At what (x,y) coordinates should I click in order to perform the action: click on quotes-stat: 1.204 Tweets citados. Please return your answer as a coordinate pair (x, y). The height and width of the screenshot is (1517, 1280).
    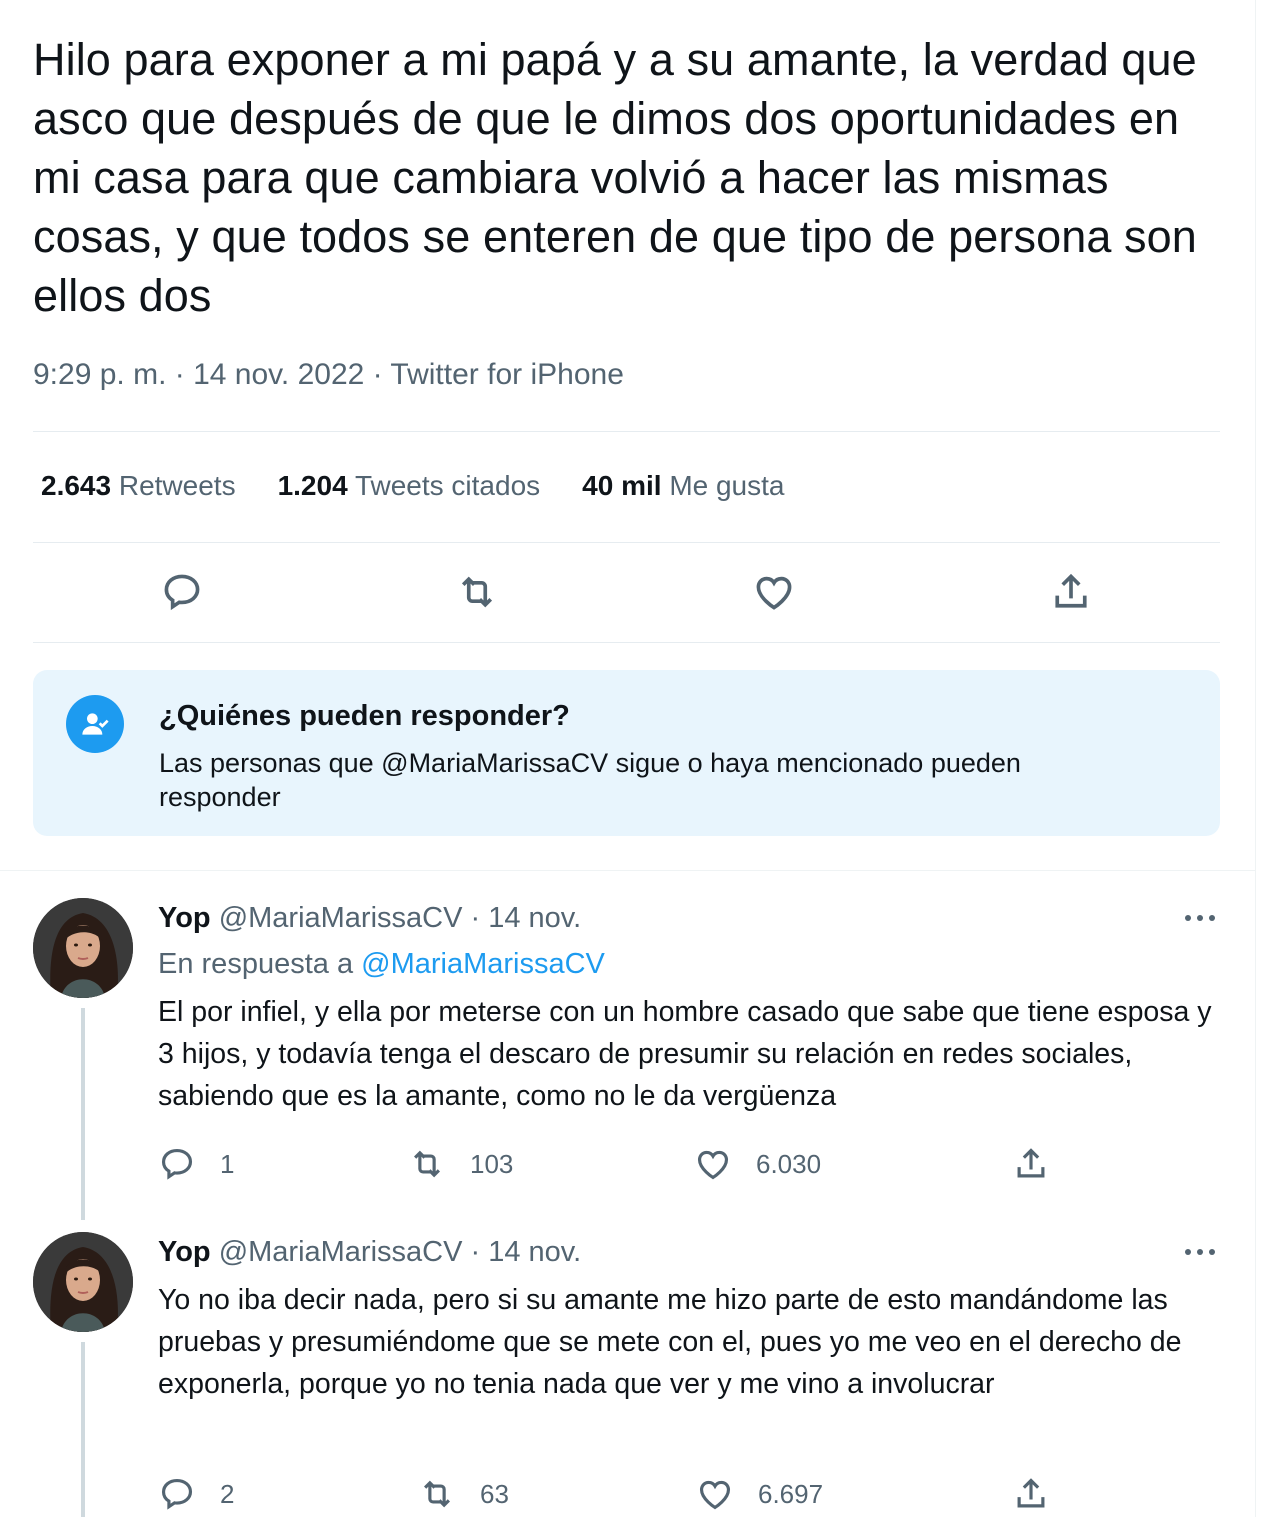
    Looking at the image, I should click on (409, 486).